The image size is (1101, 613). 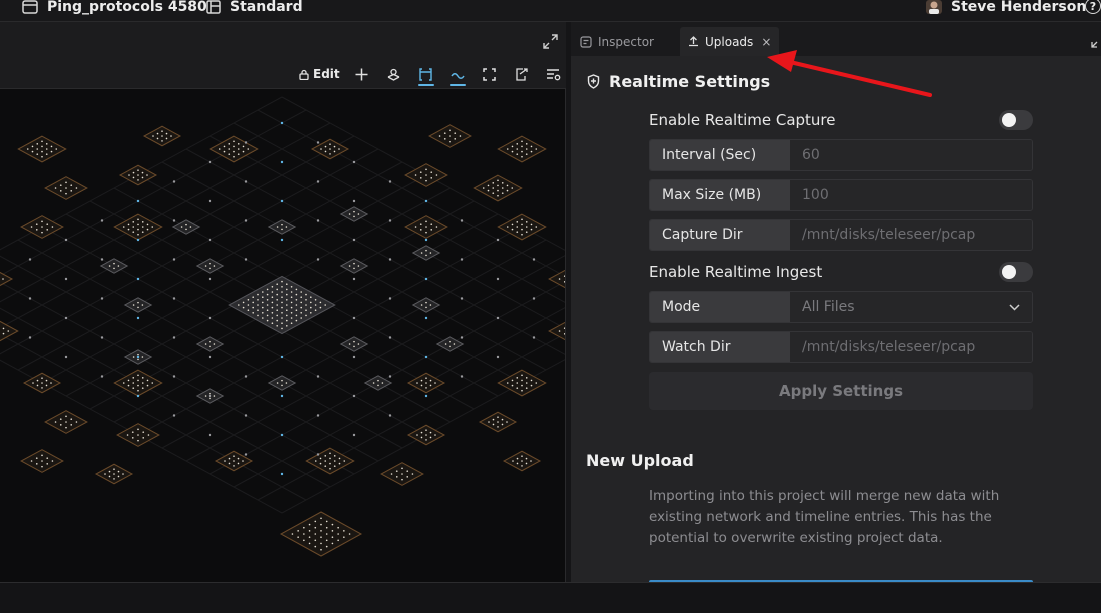 I want to click on close-icon: ×, so click(x=766, y=42).